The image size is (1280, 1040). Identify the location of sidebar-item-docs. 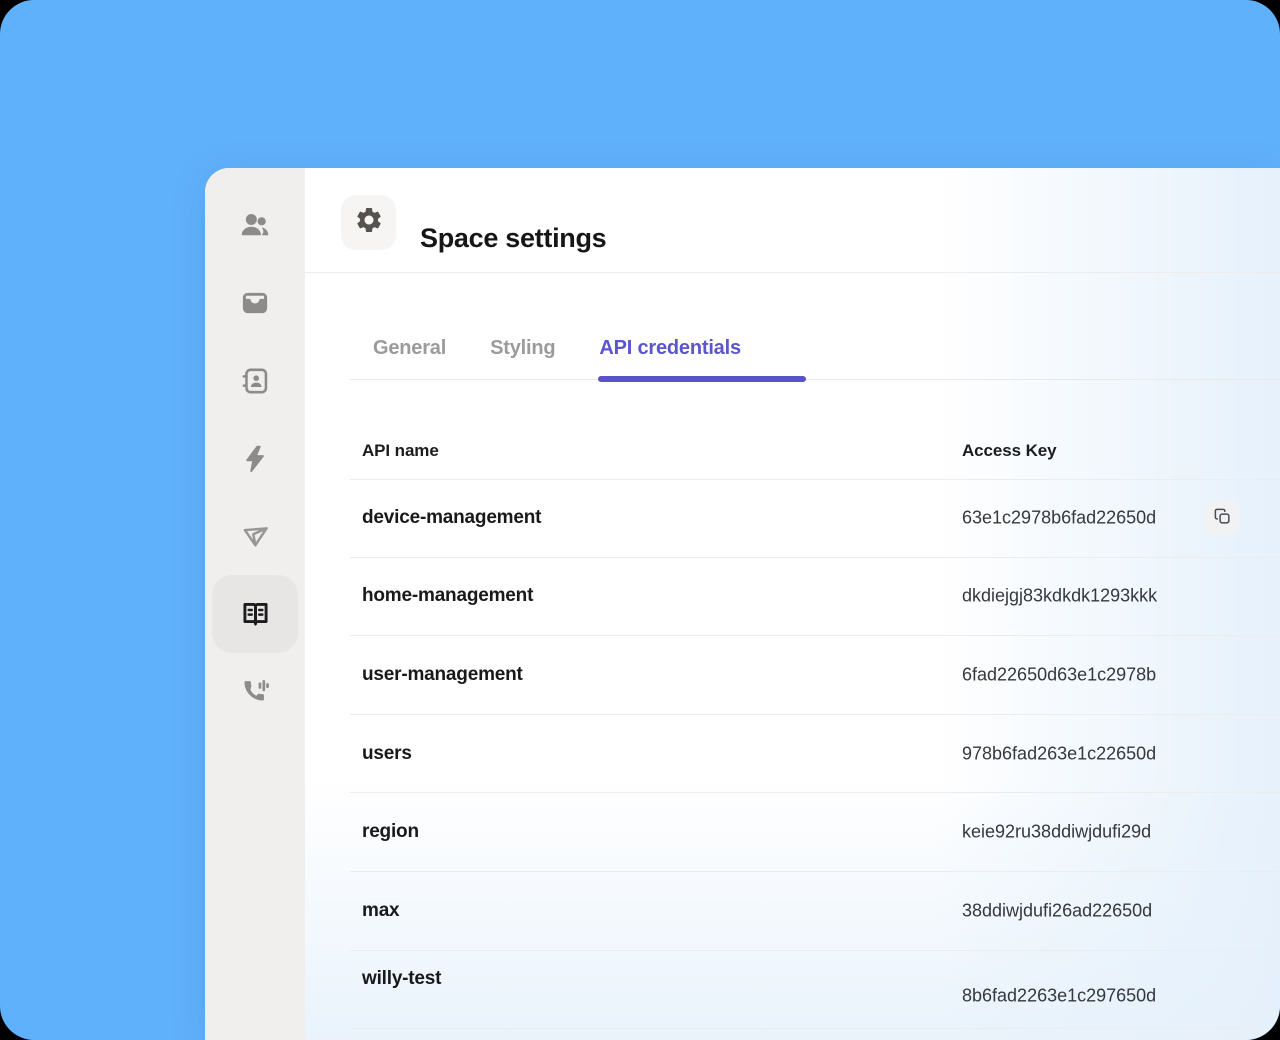
(255, 614).